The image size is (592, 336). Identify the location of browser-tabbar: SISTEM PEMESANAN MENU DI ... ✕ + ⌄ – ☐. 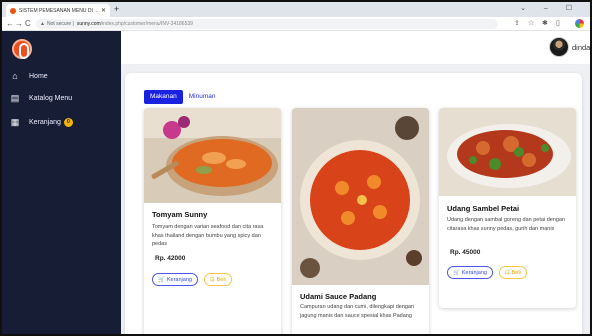
(296, 9).